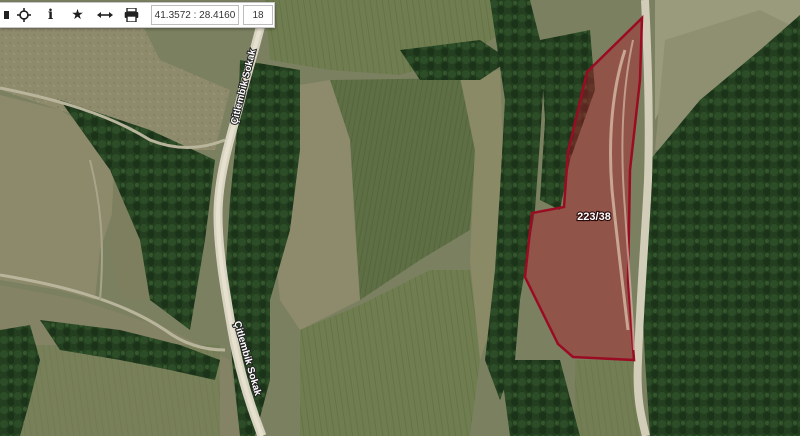 The width and height of the screenshot is (800, 436). I want to click on horizontal-arrows-icon, so click(104, 15).